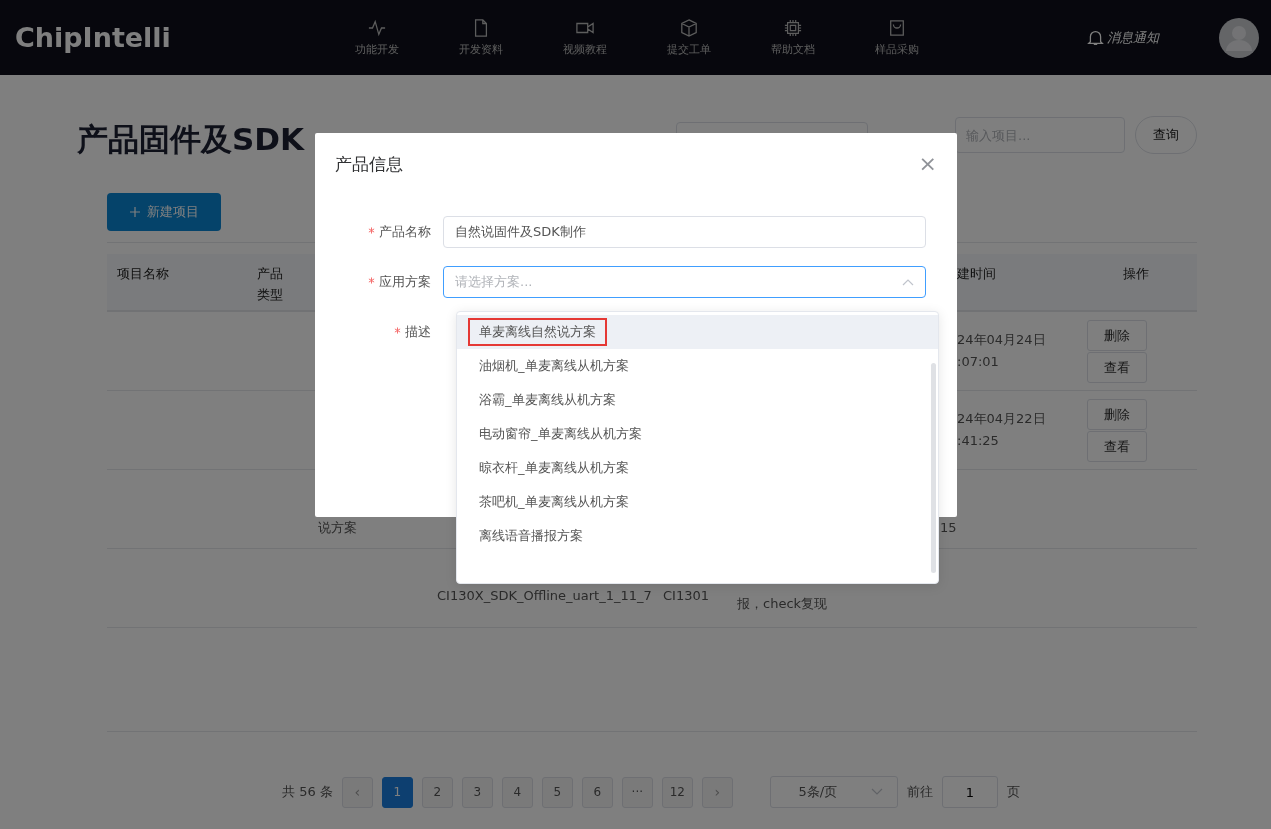 The image size is (1271, 829). I want to click on date-text: 24年04月24日, so click(1001, 340).